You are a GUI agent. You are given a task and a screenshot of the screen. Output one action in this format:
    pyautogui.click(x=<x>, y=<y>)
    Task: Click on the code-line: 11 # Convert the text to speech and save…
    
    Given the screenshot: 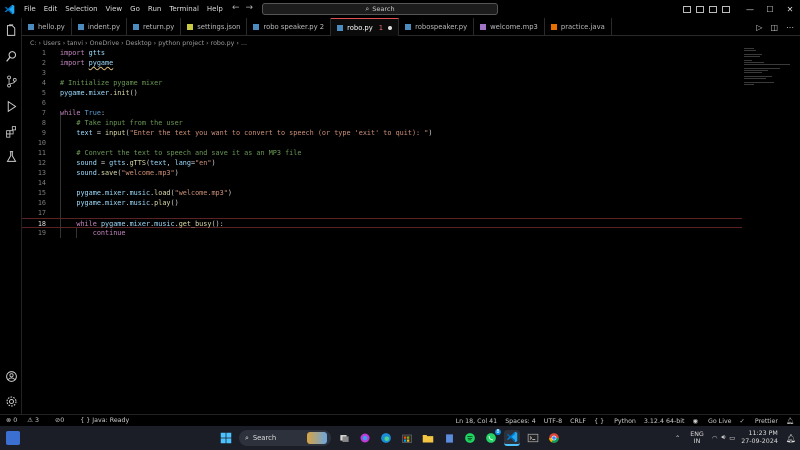 What is the action you would take?
    pyautogui.click(x=382, y=153)
    